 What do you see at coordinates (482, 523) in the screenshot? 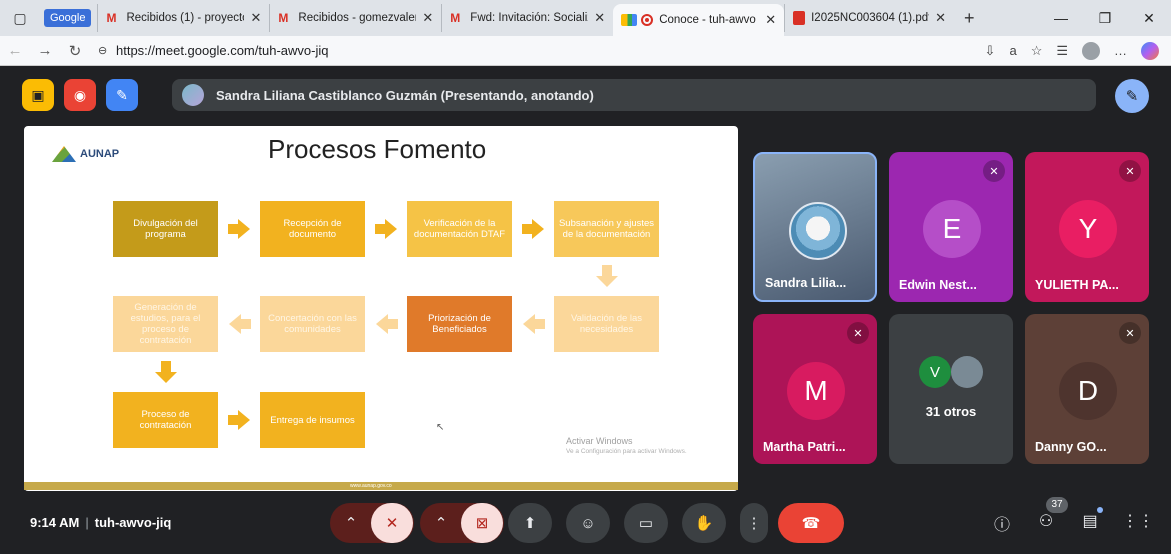
I see `camera-toggle-button: ⊠` at bounding box center [482, 523].